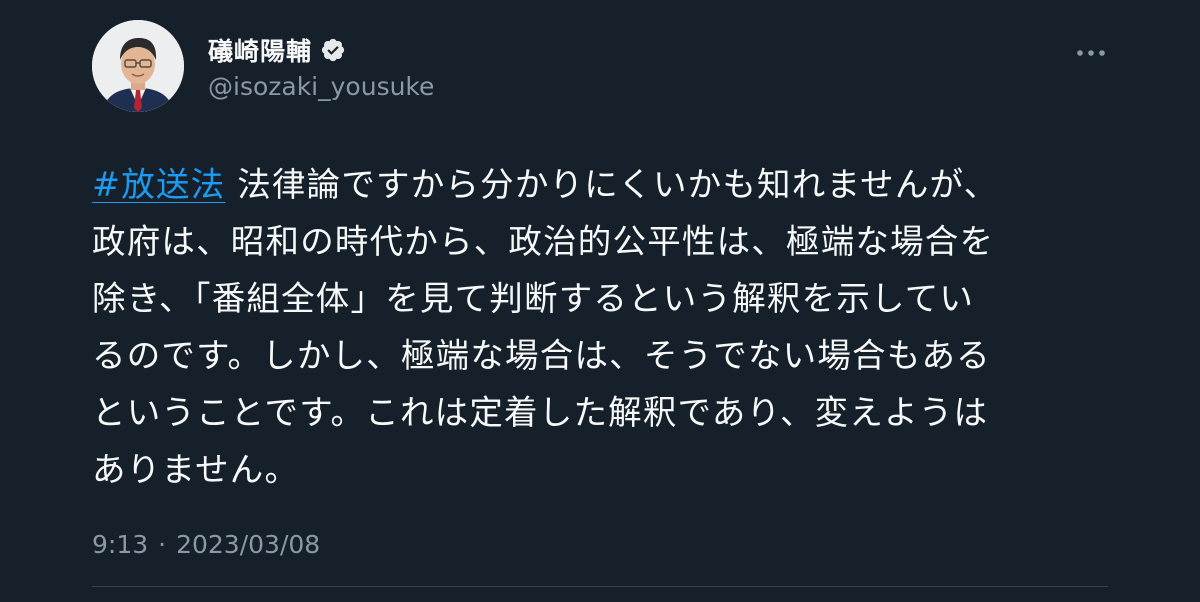 The height and width of the screenshot is (602, 1200). Describe the element at coordinates (196, 469) in the screenshot. I see `tweet-line-6: ありません。` at that location.